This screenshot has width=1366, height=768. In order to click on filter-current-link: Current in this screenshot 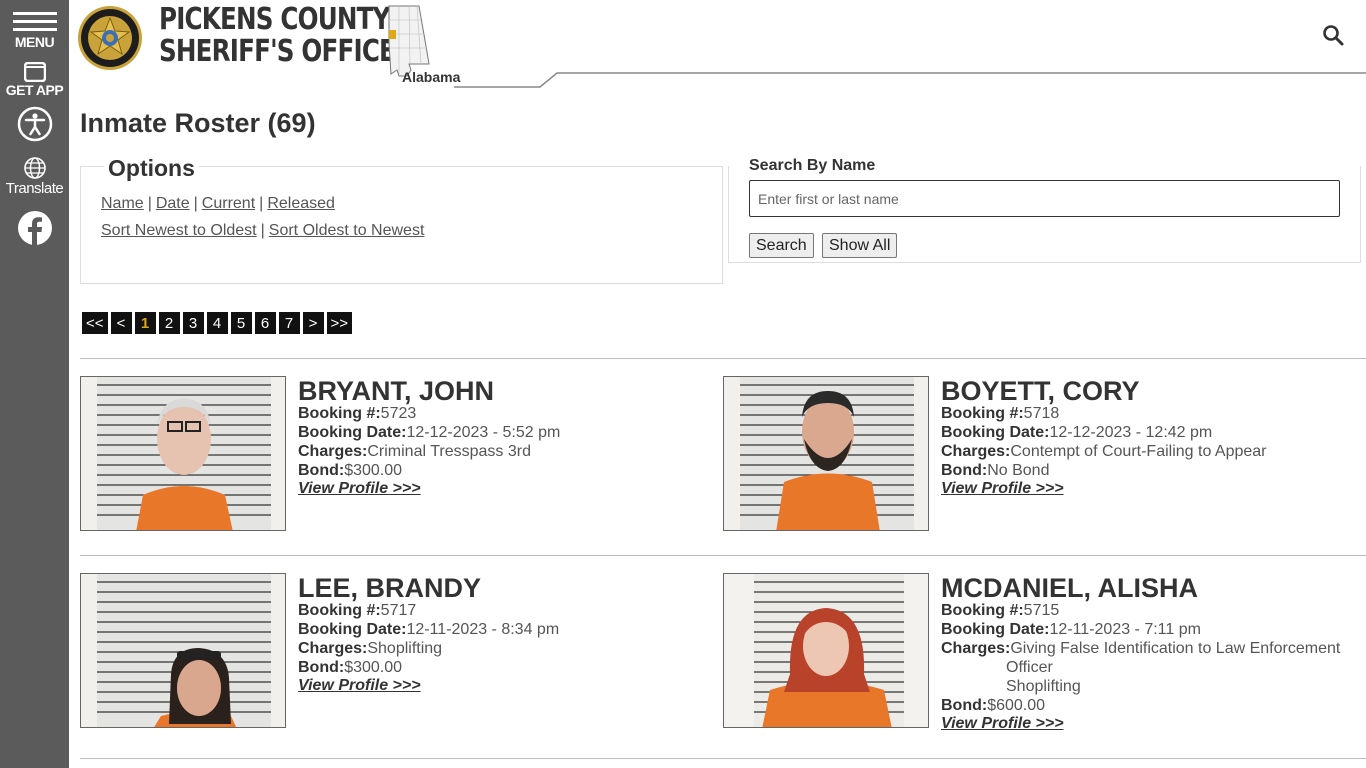, I will do `click(228, 203)`.